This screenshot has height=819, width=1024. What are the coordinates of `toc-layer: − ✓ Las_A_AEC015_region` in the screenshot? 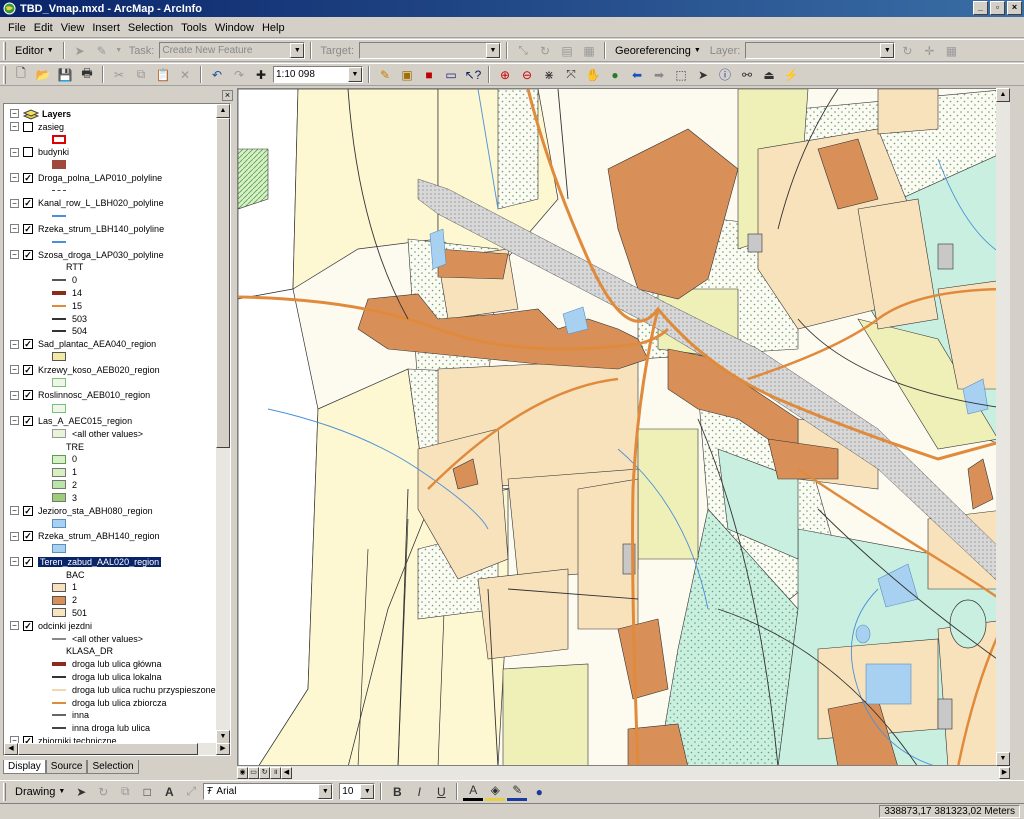 It's located at (71, 420).